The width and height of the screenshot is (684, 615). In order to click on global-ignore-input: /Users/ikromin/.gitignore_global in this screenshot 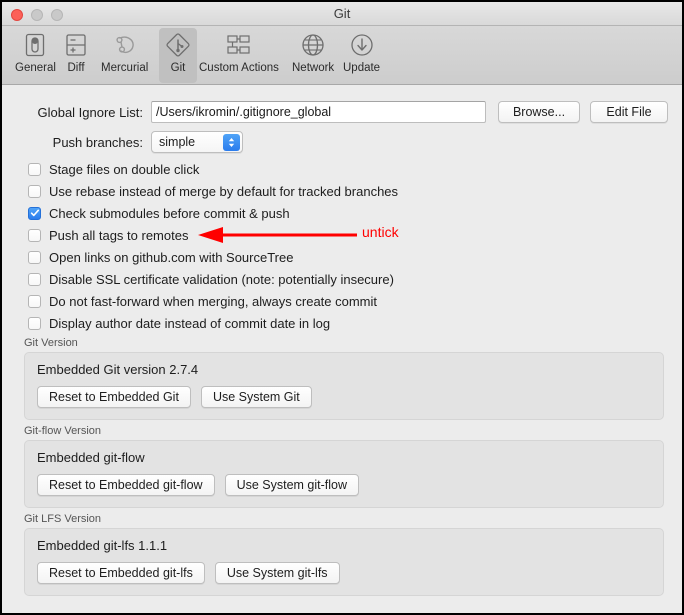, I will do `click(318, 112)`.